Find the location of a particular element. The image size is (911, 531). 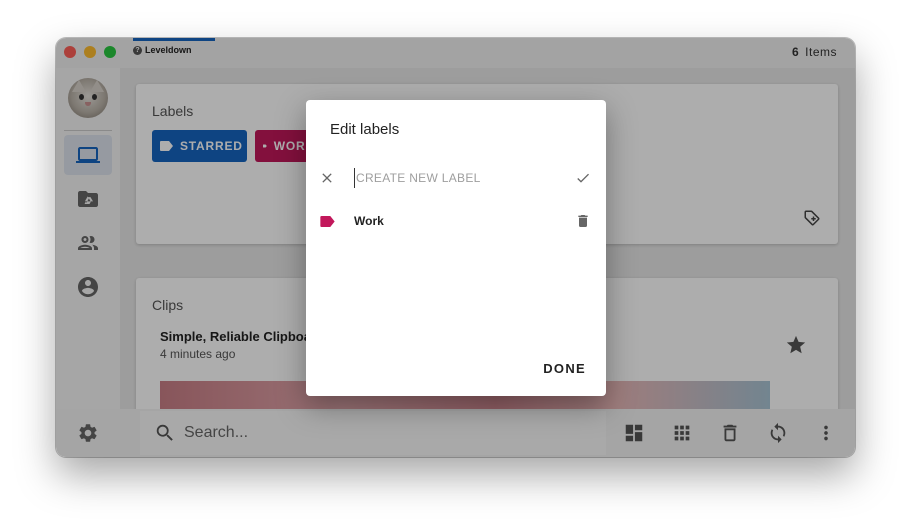

new-label-input is located at coordinates (455, 178).